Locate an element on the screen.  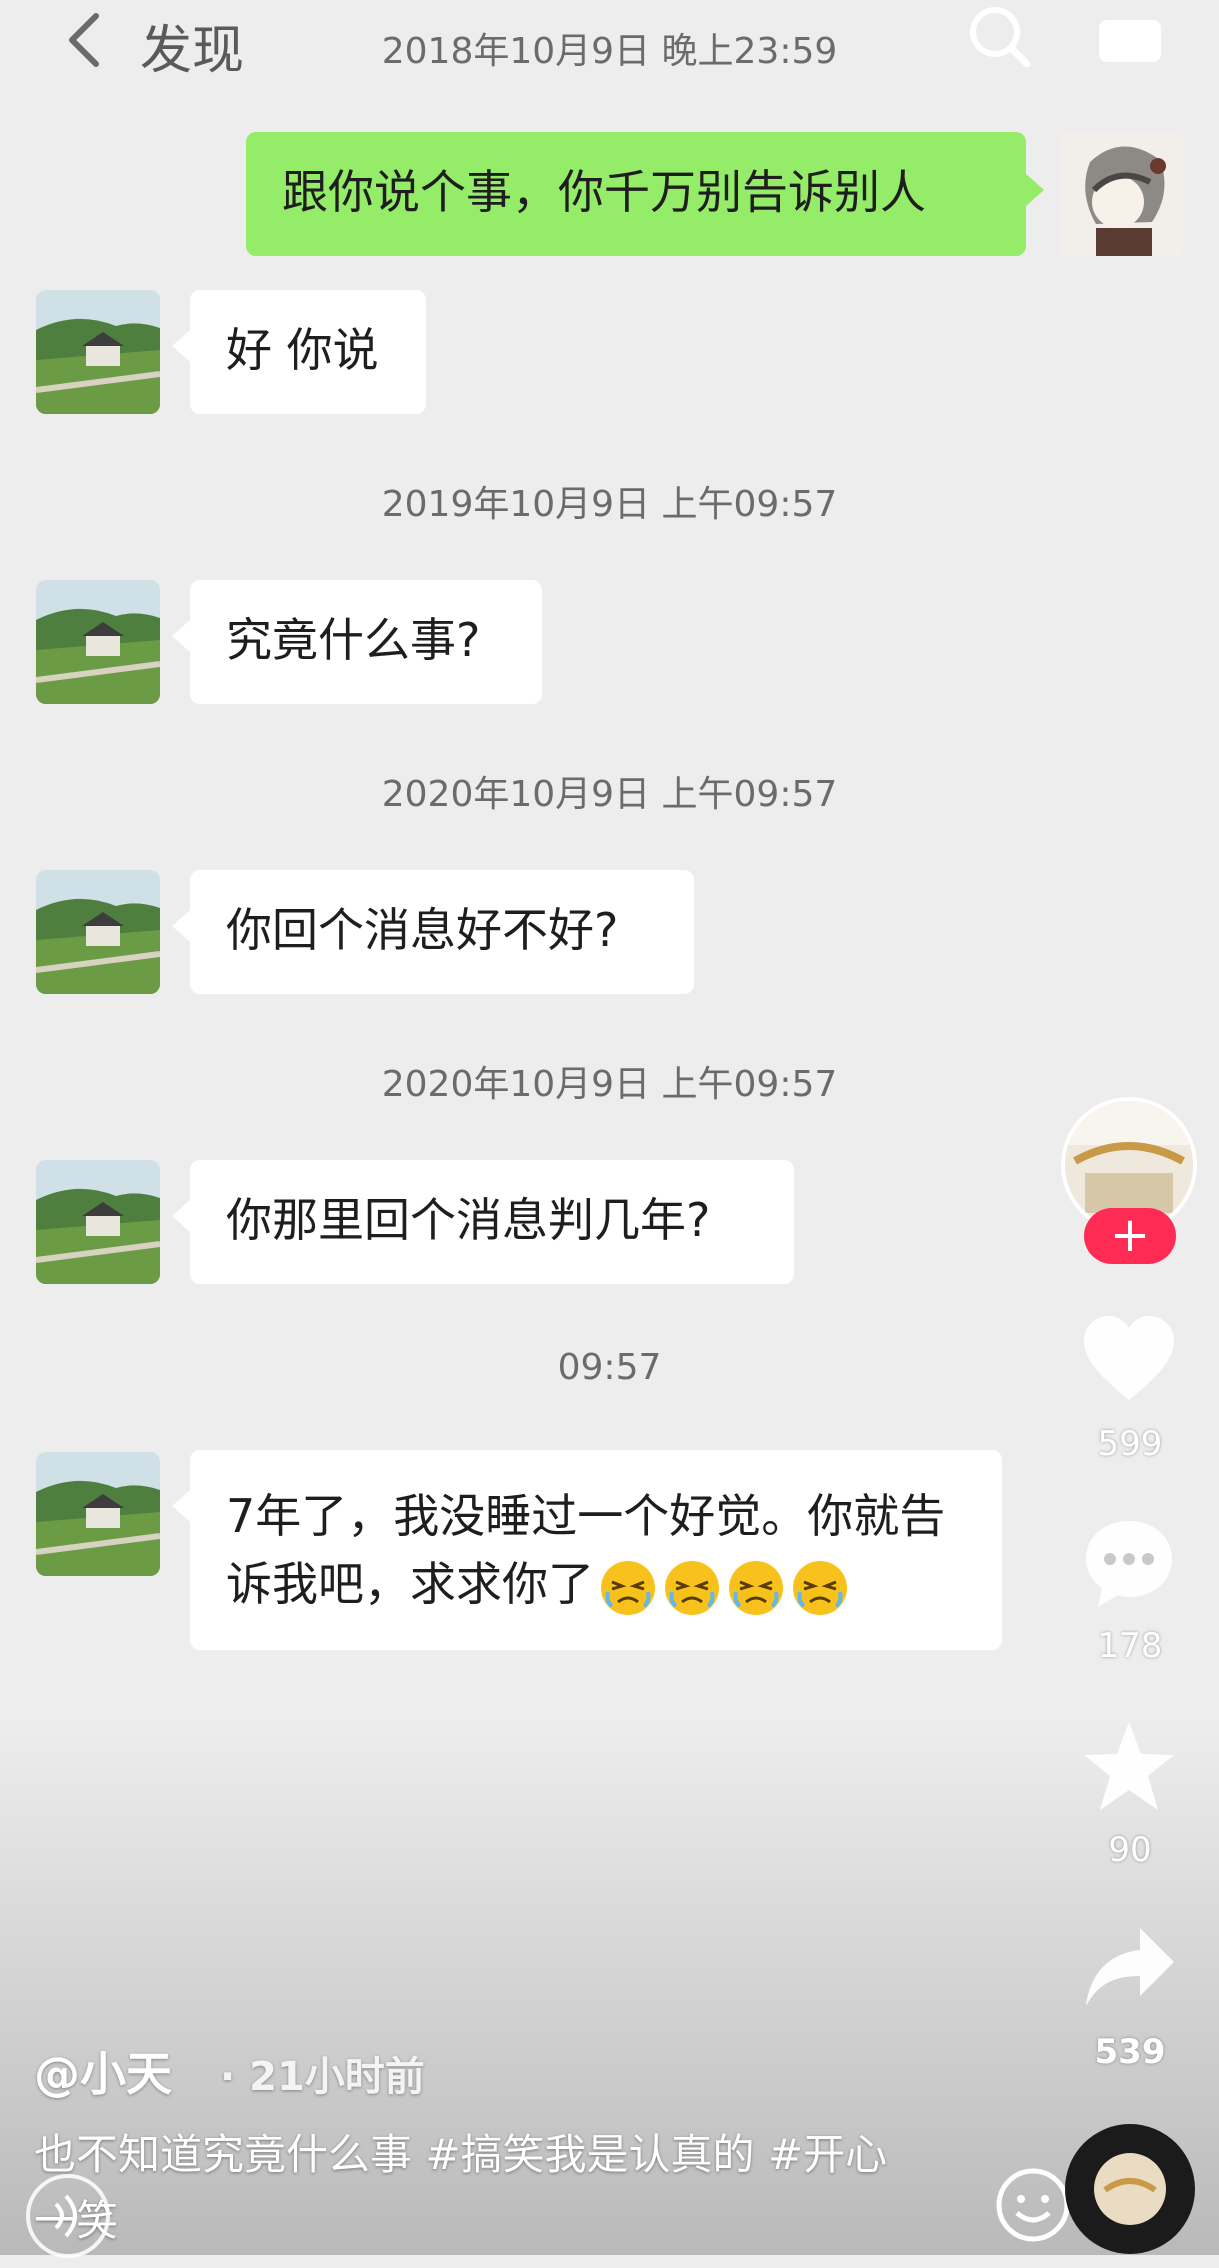
comment-icon is located at coordinates (1129, 1564).